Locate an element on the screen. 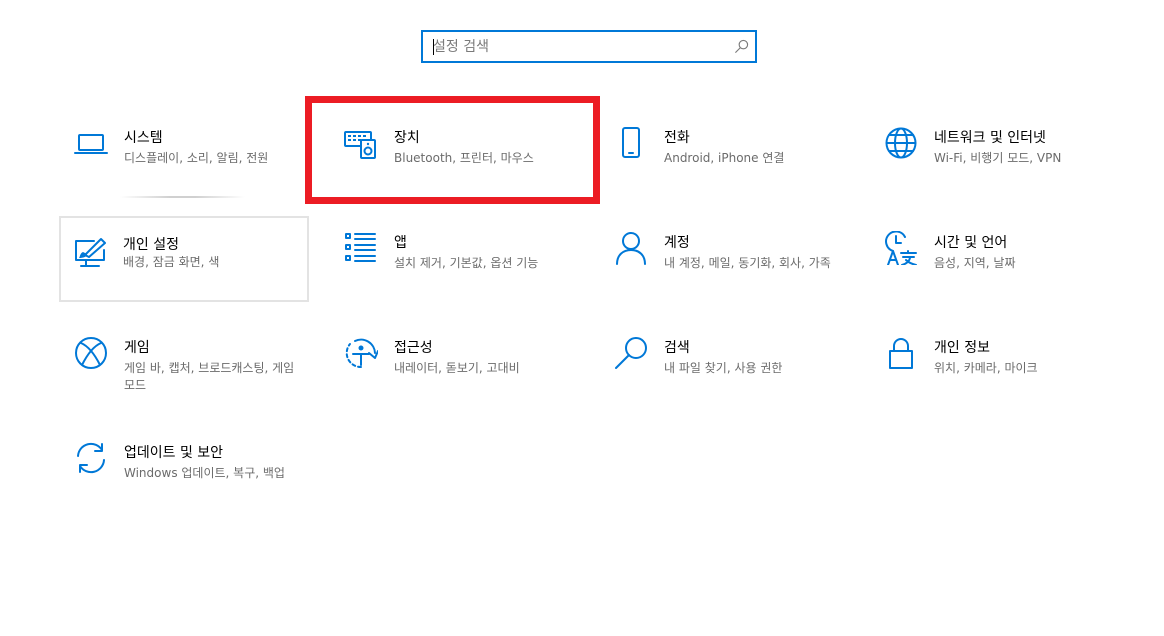  settings-search-box is located at coordinates (589, 46).